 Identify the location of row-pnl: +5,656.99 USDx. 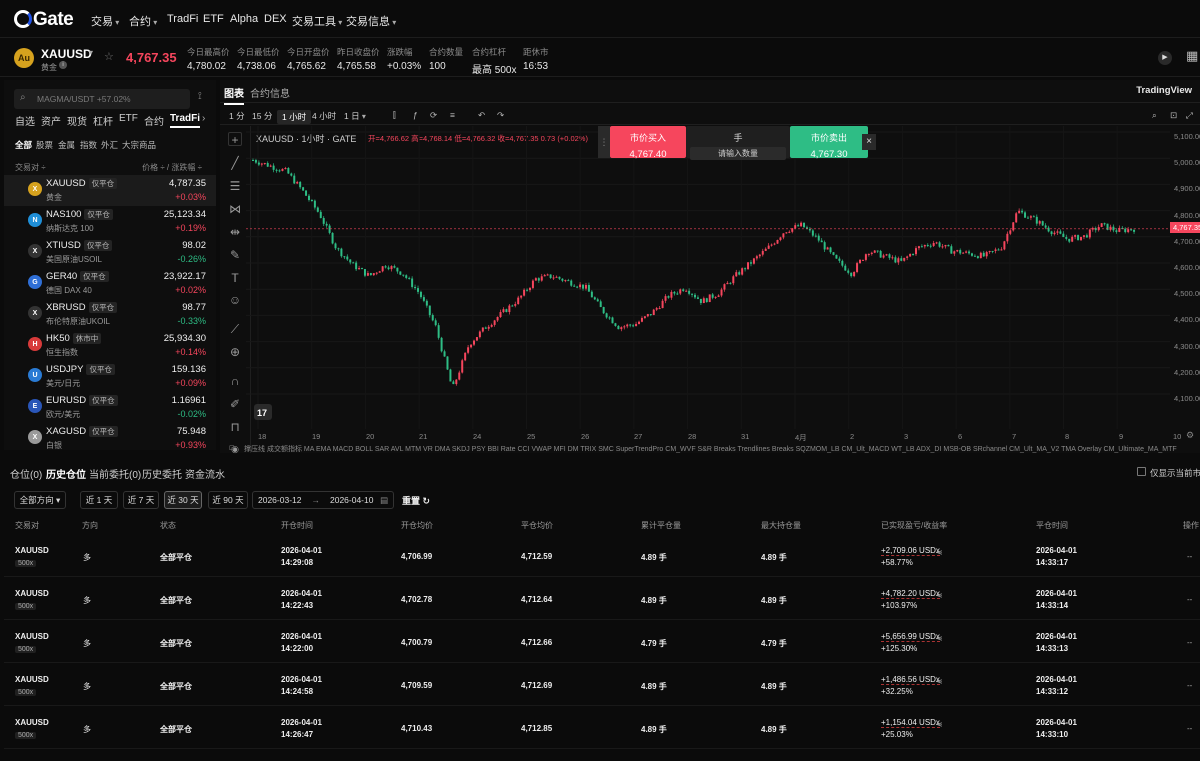
(910, 637).